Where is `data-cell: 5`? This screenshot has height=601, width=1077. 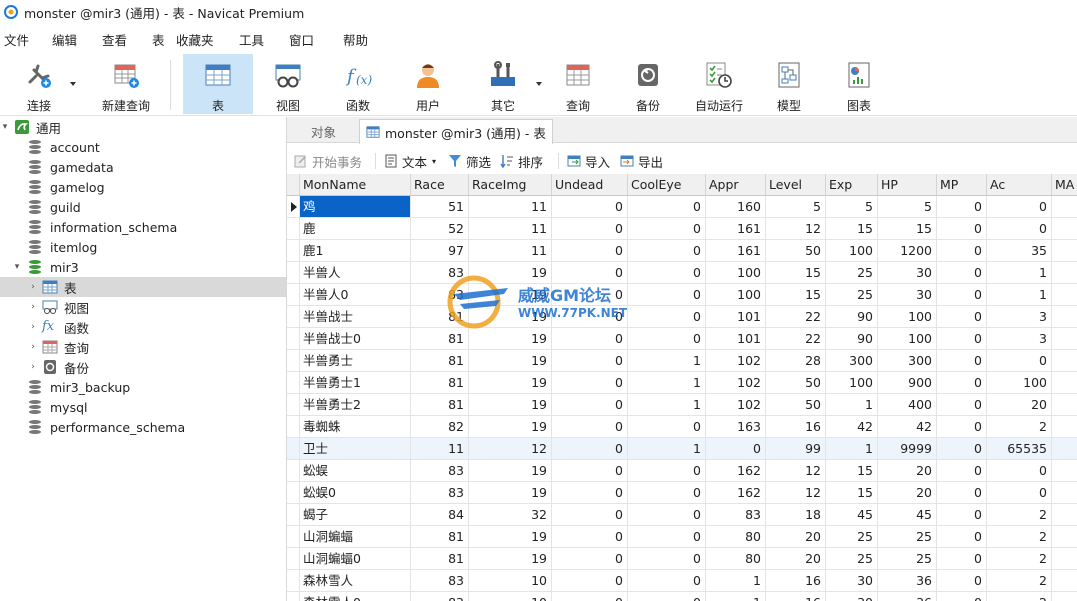
data-cell: 5 is located at coordinates (796, 207).